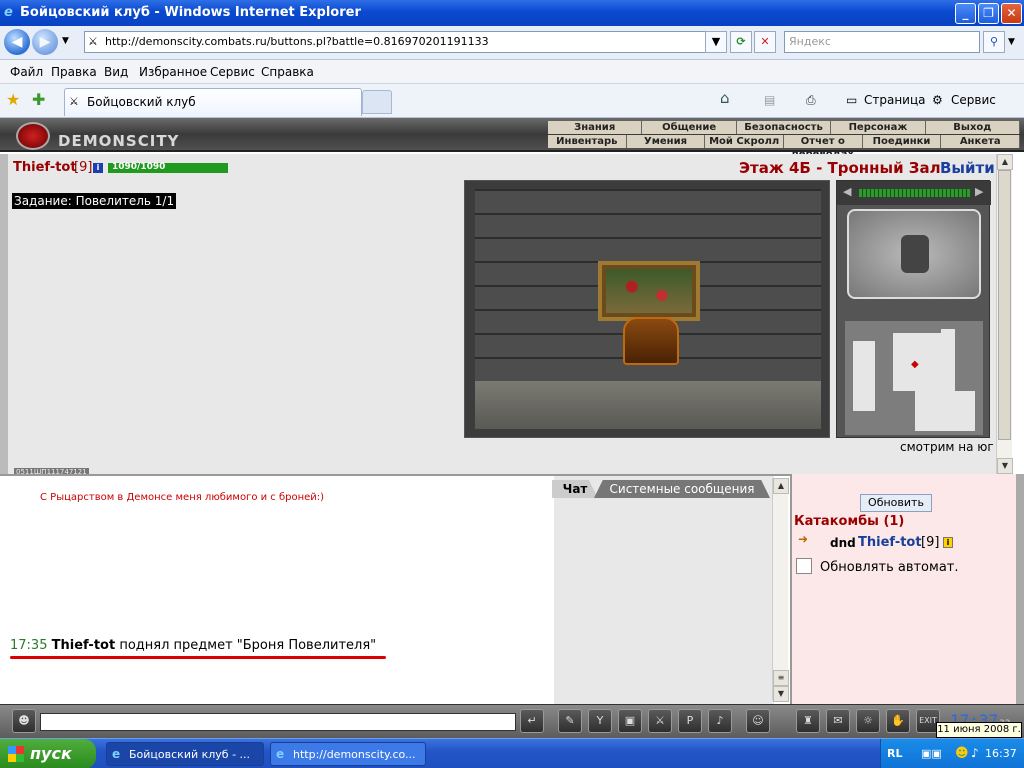 Image resolution: width=1024 pixels, height=768 pixels. What do you see at coordinates (649, 291) in the screenshot?
I see `tapestry` at bounding box center [649, 291].